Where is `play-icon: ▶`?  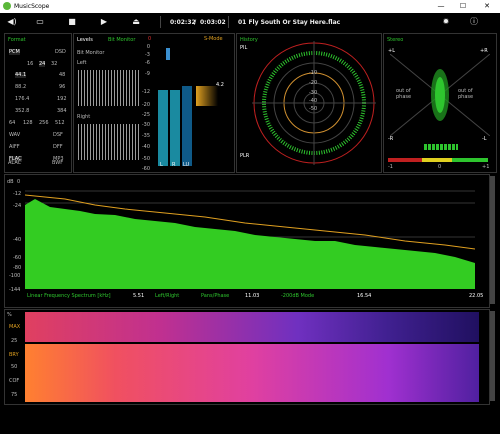 play-icon: ▶ is located at coordinates (104, 22).